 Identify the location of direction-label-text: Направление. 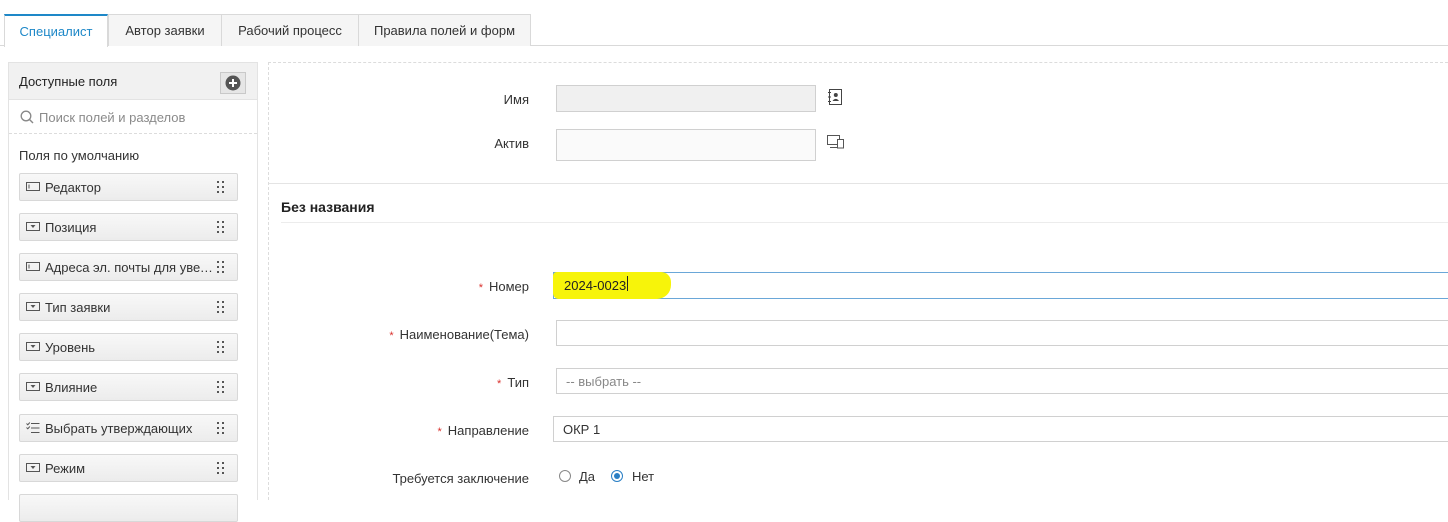
(488, 430).